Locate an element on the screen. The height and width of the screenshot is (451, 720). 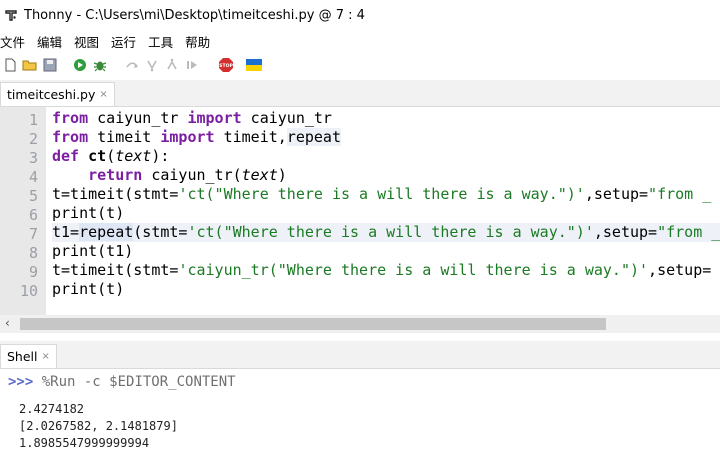
tab-label: Shell is located at coordinates (22, 356).